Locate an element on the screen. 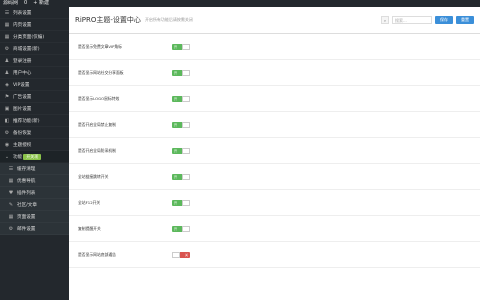 The width and height of the screenshot is (480, 300). sidebar-item-6: ◈ VIP设置 is located at coordinates (34, 85).